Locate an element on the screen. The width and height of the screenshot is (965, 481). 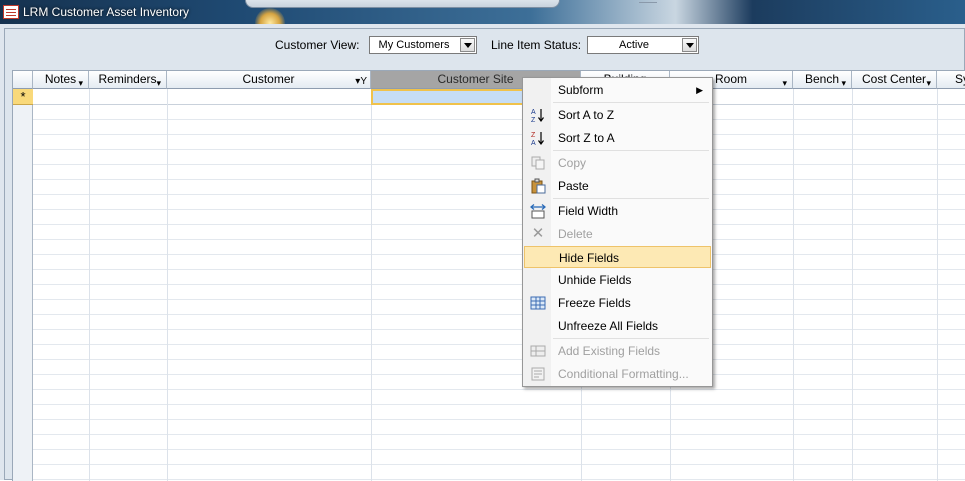
sort-descending-icon: ZA is located at coordinates (538, 138).